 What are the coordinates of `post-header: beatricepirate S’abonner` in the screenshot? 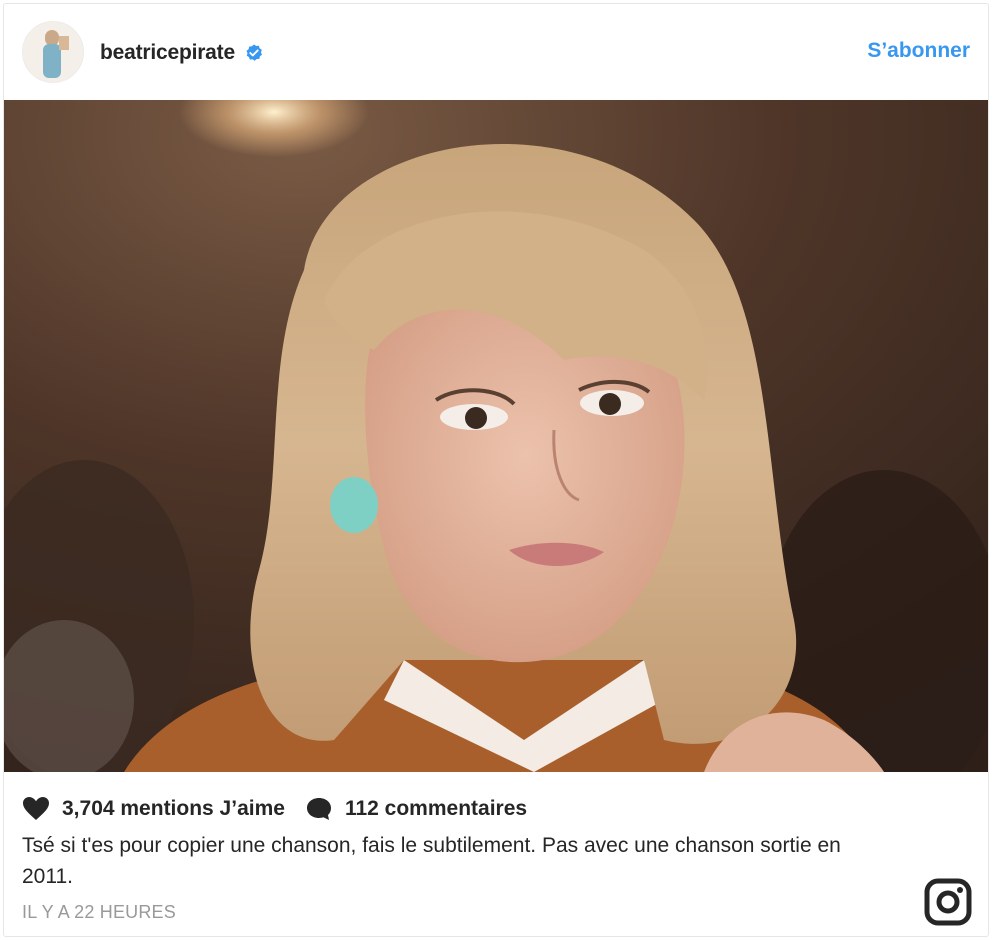 It's located at (496, 52).